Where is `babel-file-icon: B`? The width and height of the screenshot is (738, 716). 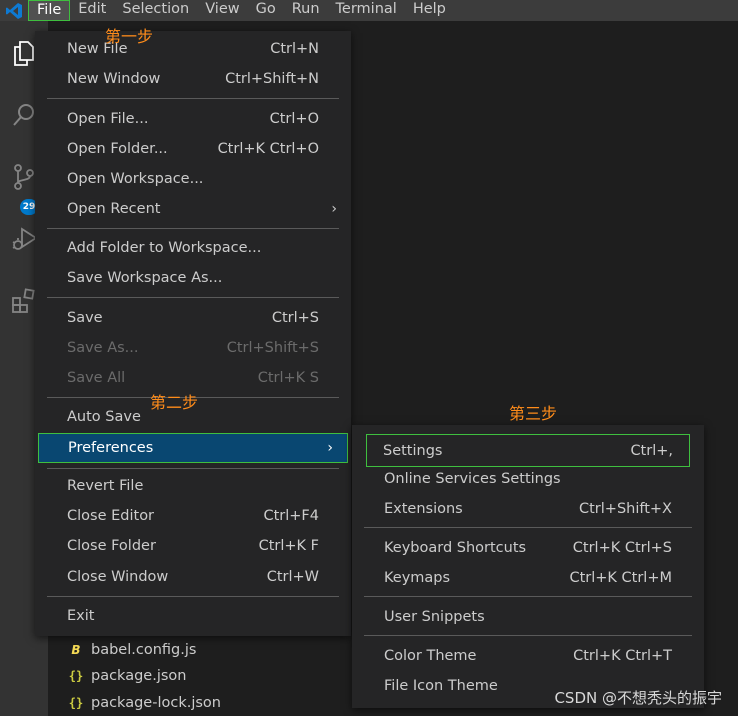
babel-file-icon: B is located at coordinates (76, 650).